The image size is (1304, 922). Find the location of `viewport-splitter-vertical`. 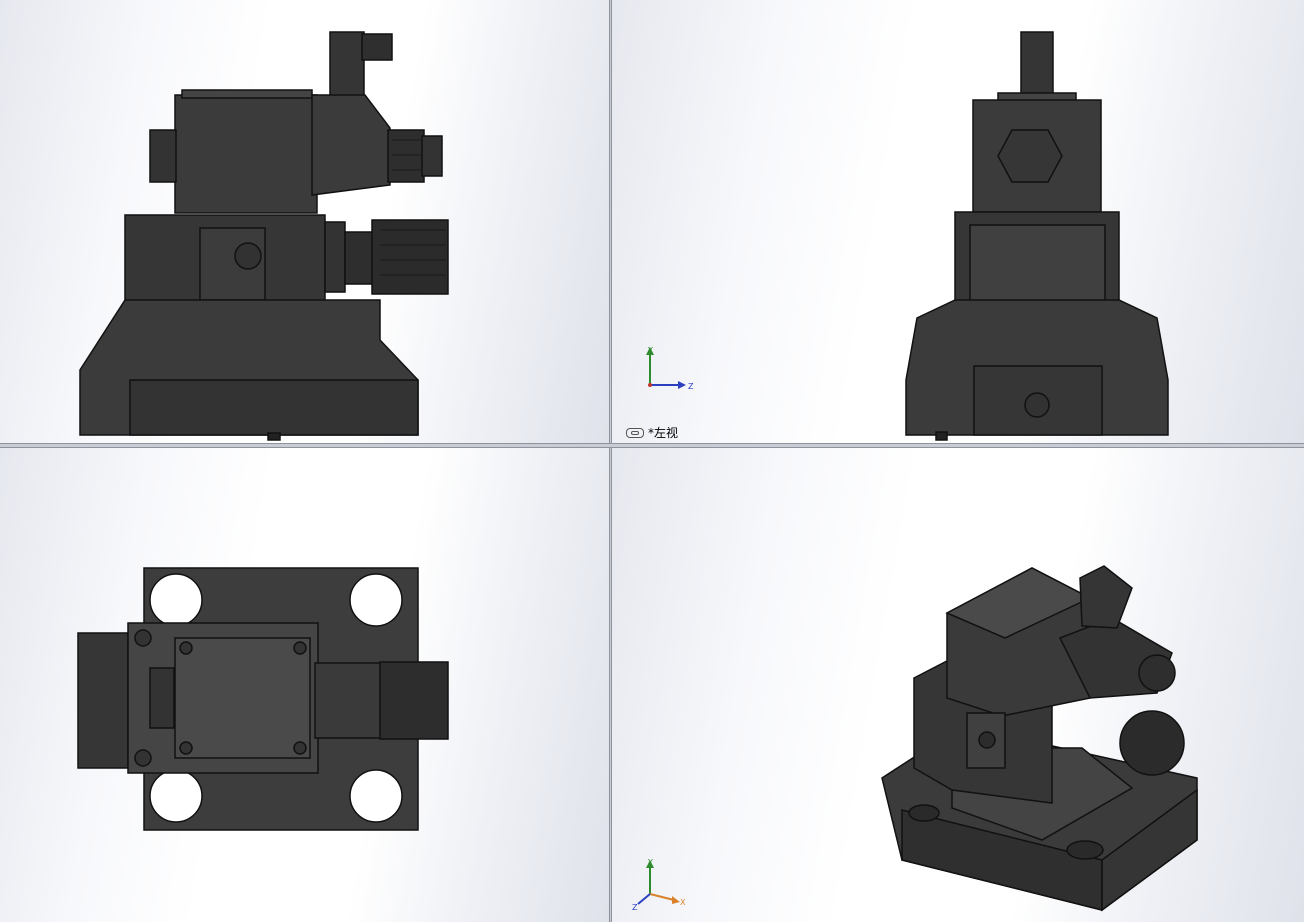

viewport-splitter-vertical is located at coordinates (610, 461).